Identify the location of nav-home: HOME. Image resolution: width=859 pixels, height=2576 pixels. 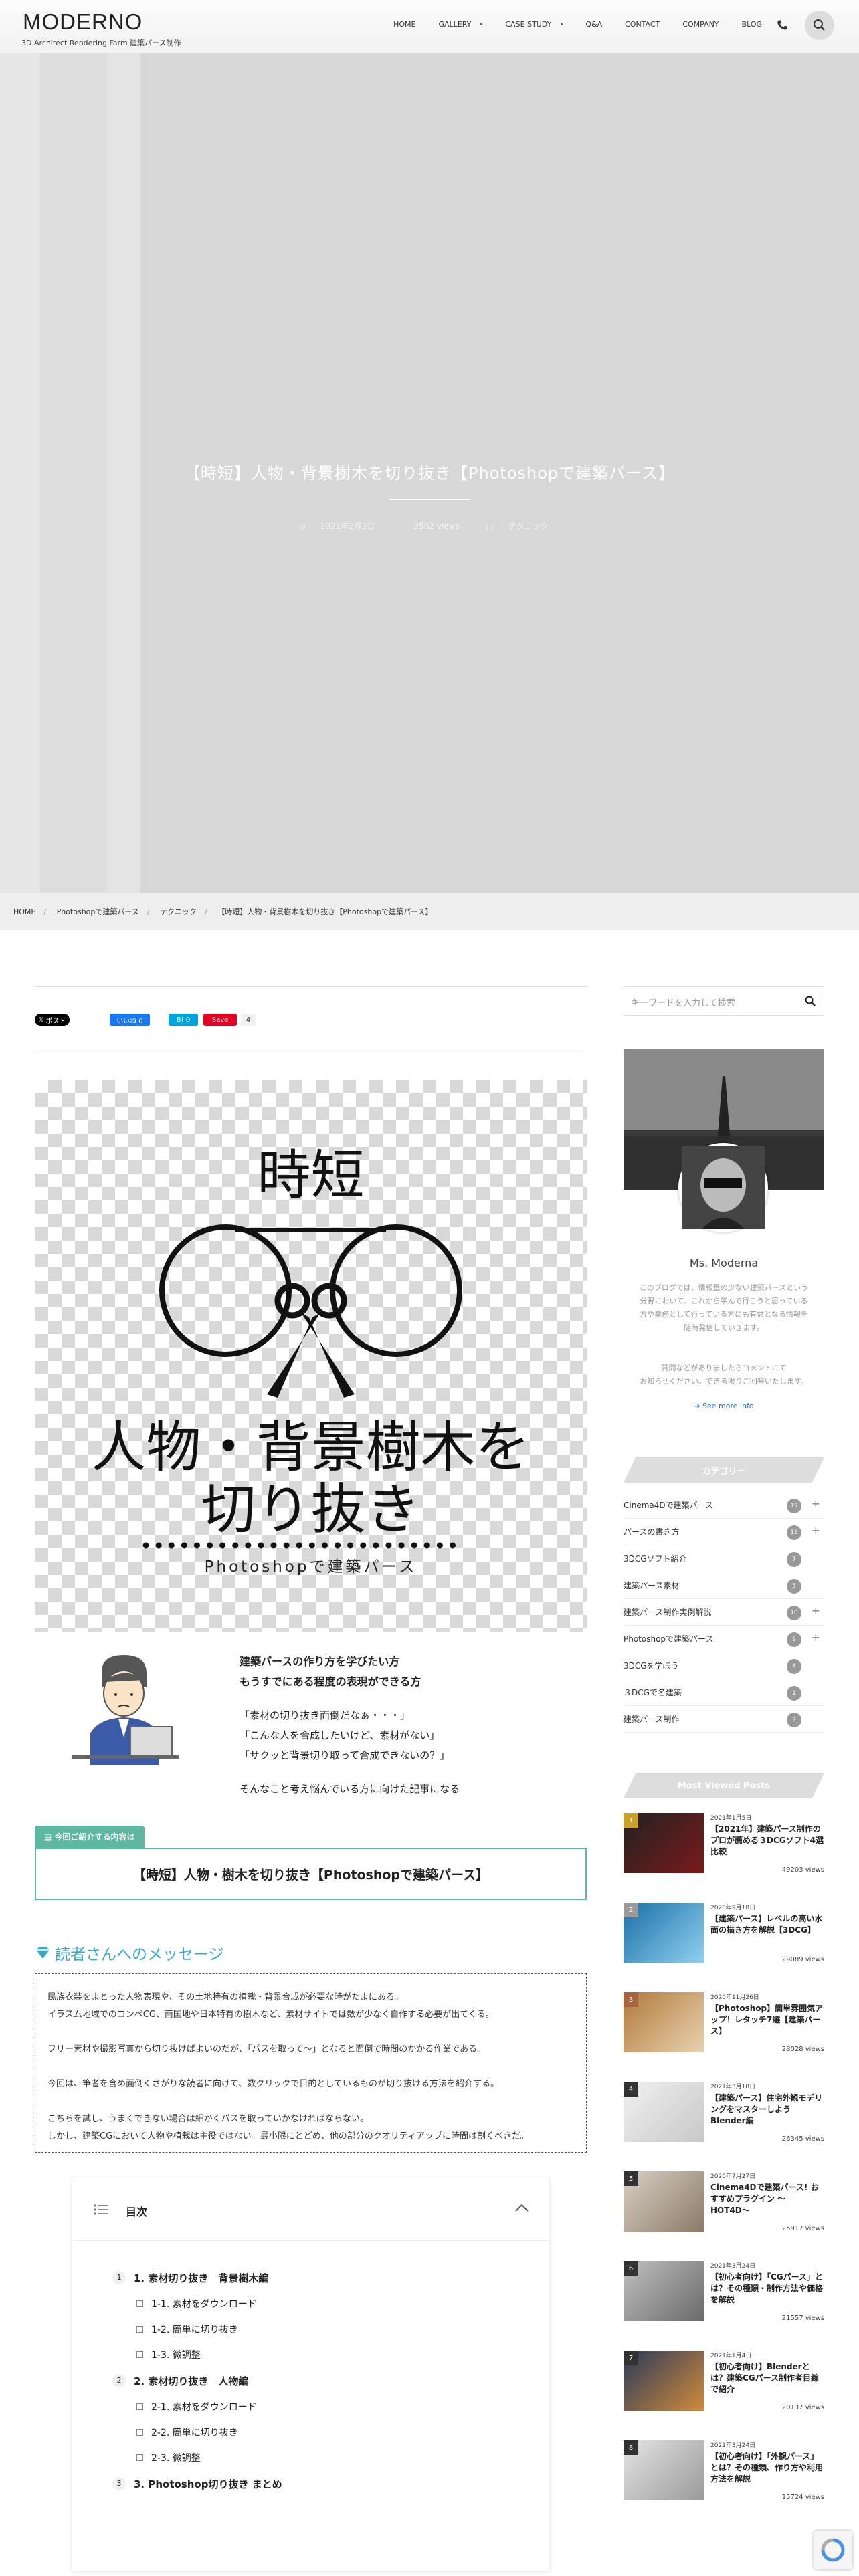
(404, 24).